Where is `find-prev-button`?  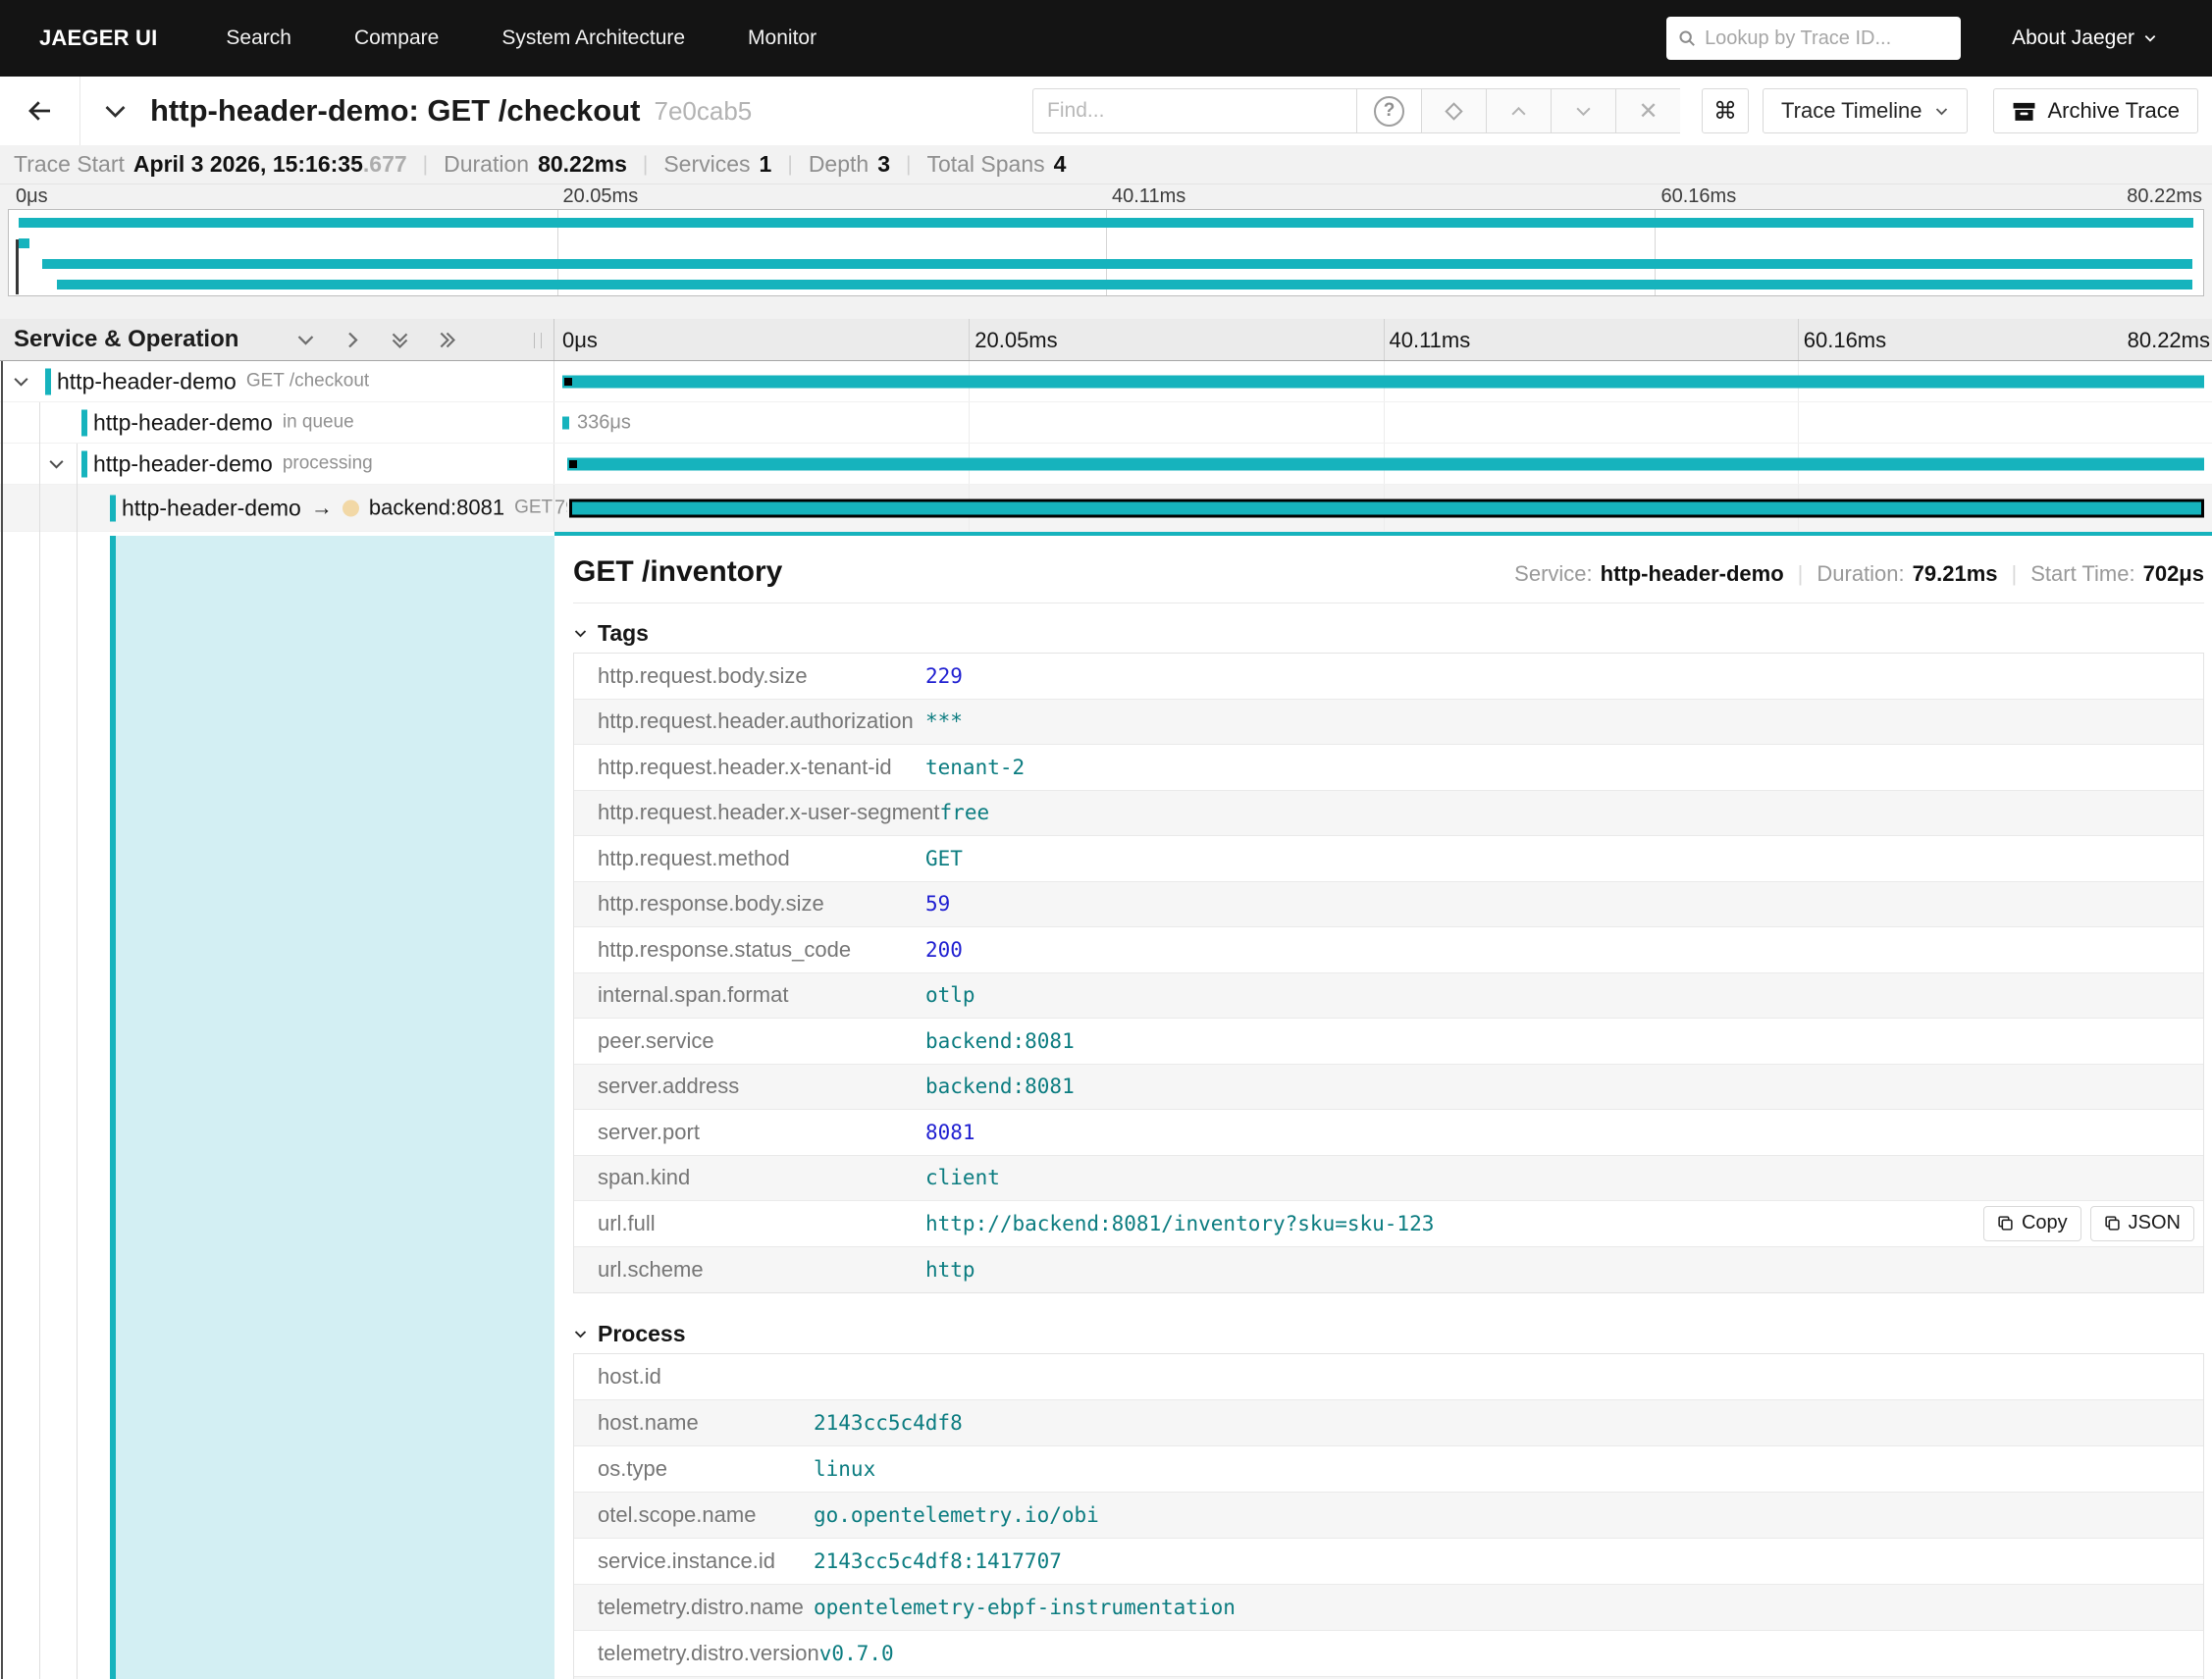 find-prev-button is located at coordinates (1519, 110).